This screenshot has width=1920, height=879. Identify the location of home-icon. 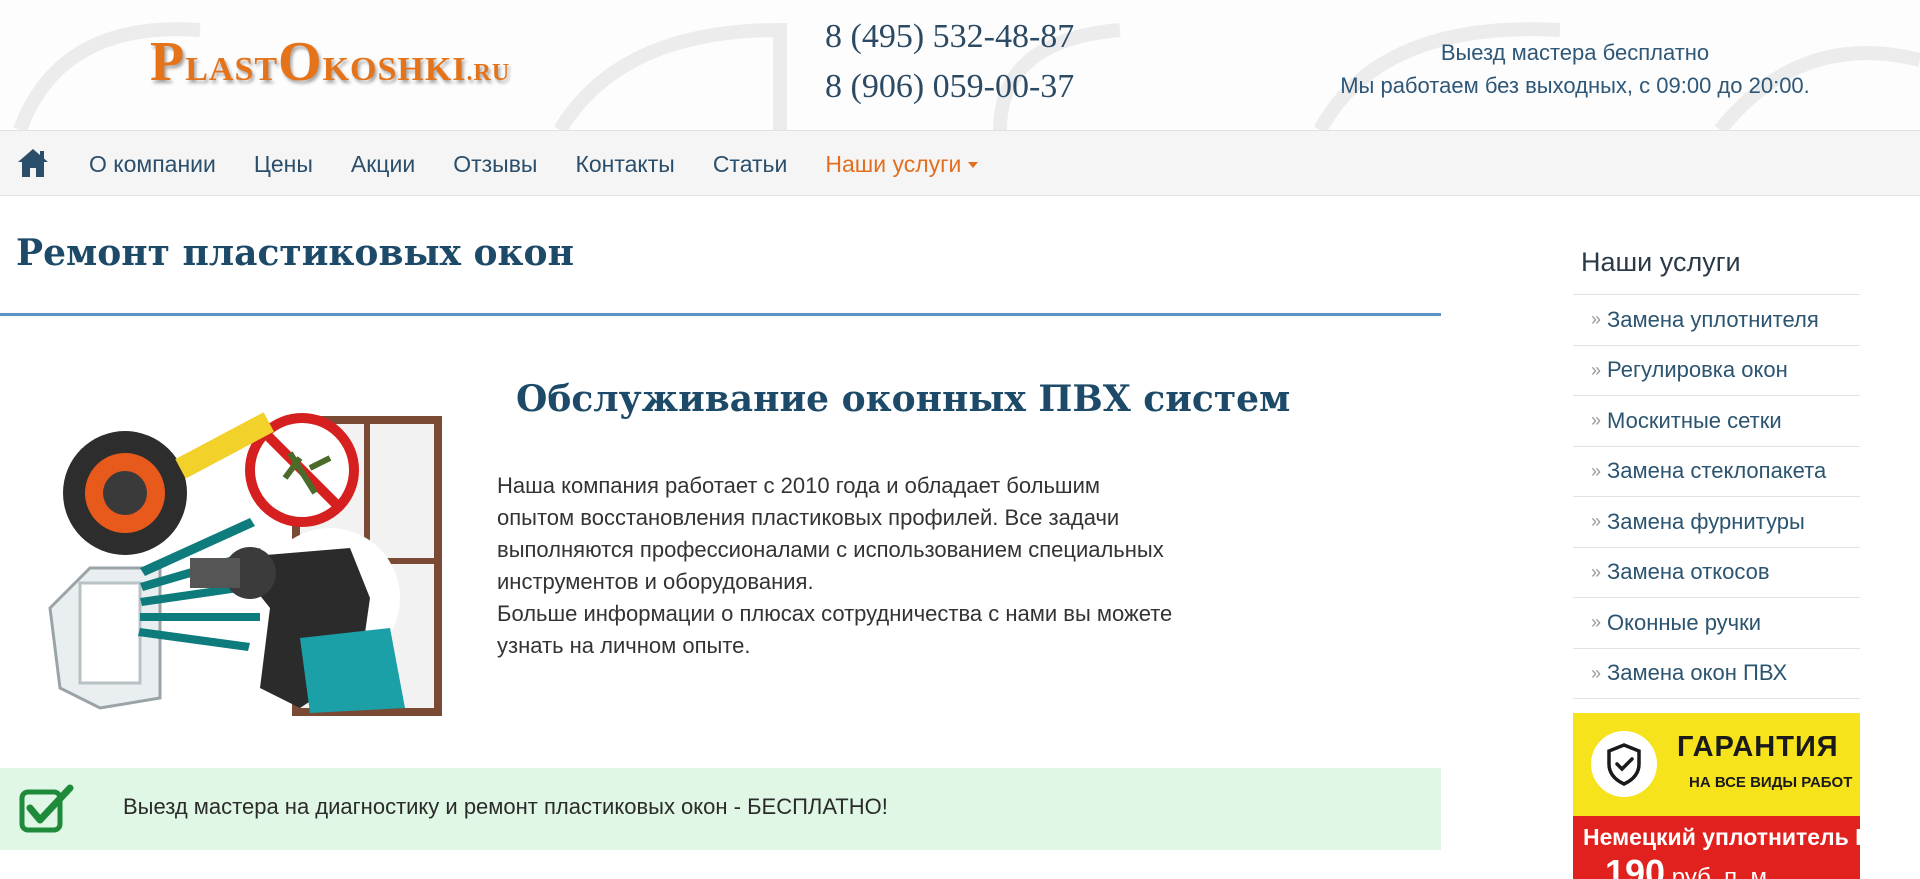
(33, 163).